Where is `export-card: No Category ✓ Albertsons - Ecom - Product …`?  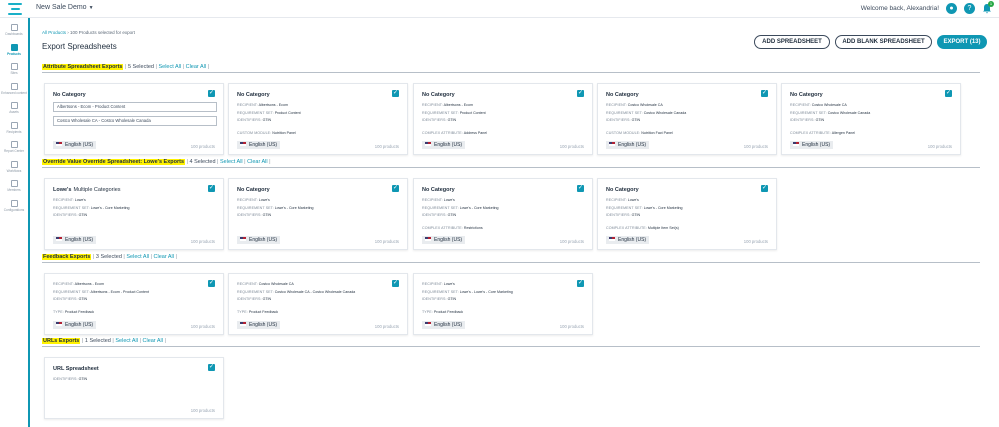 export-card: No Category ✓ Albertsons - Ecom - Product … is located at coordinates (134, 119).